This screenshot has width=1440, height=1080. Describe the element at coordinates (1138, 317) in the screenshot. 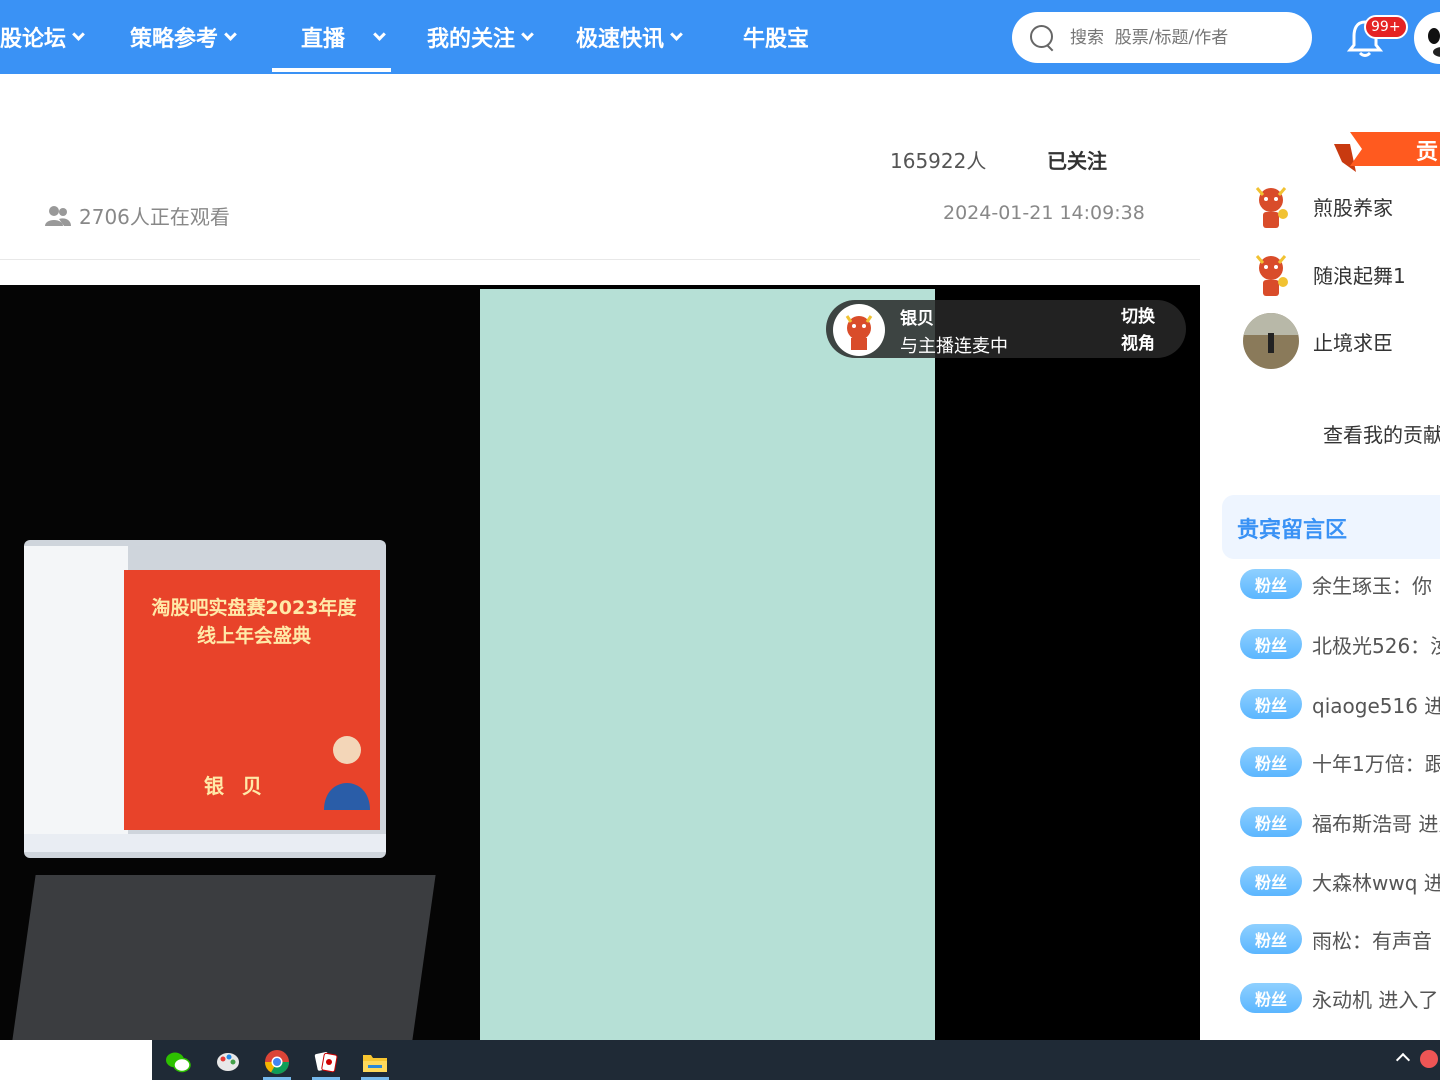

I see `switch-label-line1: 切换` at that location.